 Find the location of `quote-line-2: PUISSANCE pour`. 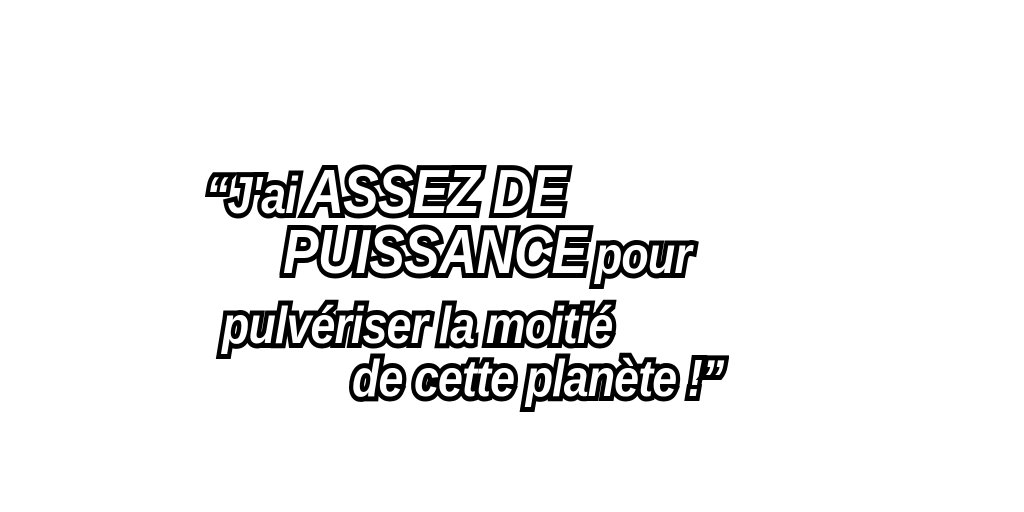

quote-line-2: PUISSANCE pour is located at coordinates (487, 253).